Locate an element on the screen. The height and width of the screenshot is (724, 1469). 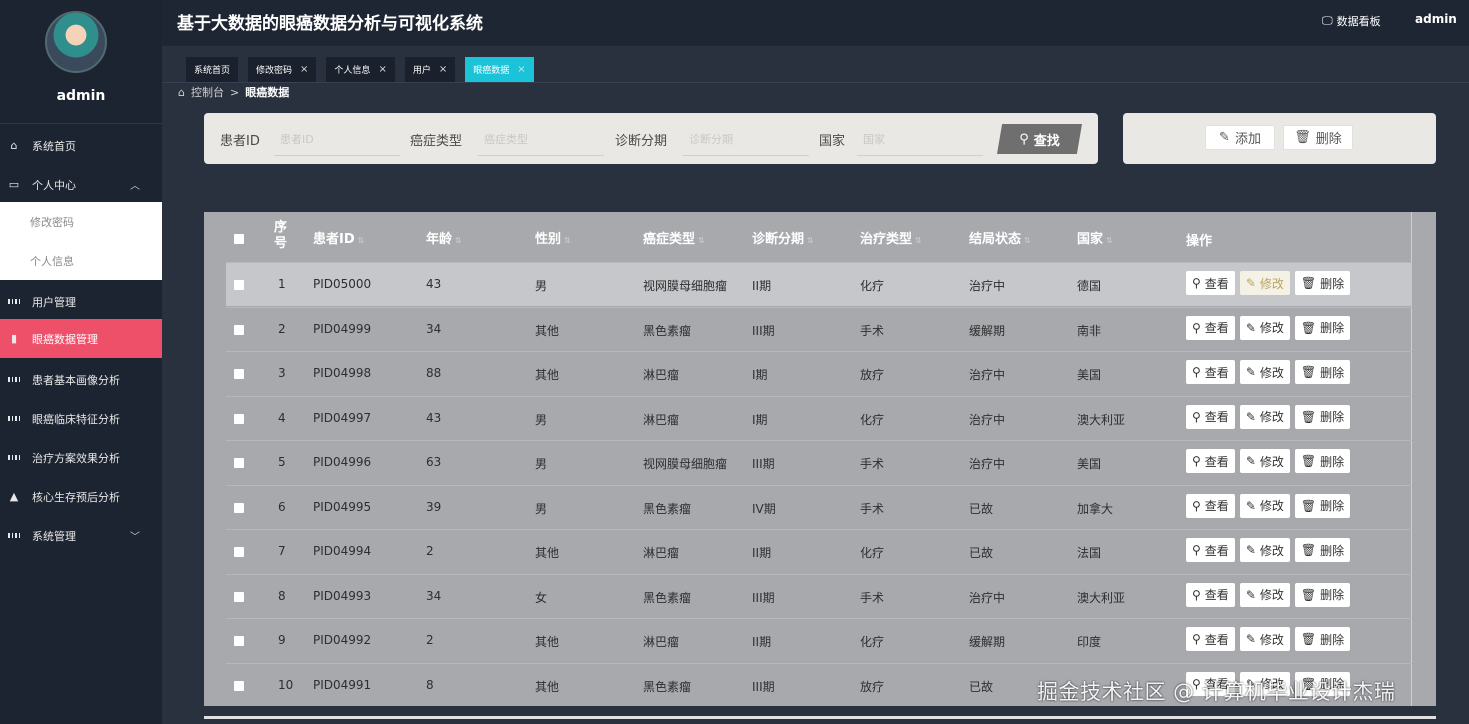
table-row: 4 PID04997 43 男淋巴瘤 I期 化疗 治疗中 澳大利亚 ⚲ 查看 ✎ 修改 🗑 删除 is located at coordinates (819, 417).